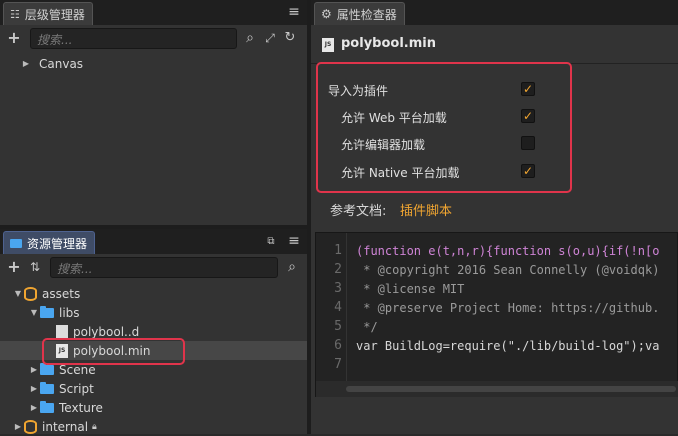  What do you see at coordinates (338, 250) in the screenshot?
I see `line-number: 1` at bounding box center [338, 250].